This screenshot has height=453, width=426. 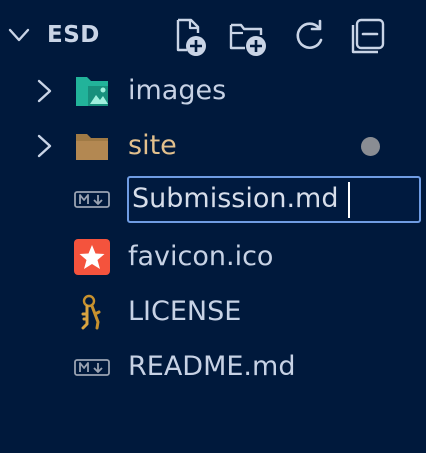 I want to click on text-cursor, so click(x=349, y=200).